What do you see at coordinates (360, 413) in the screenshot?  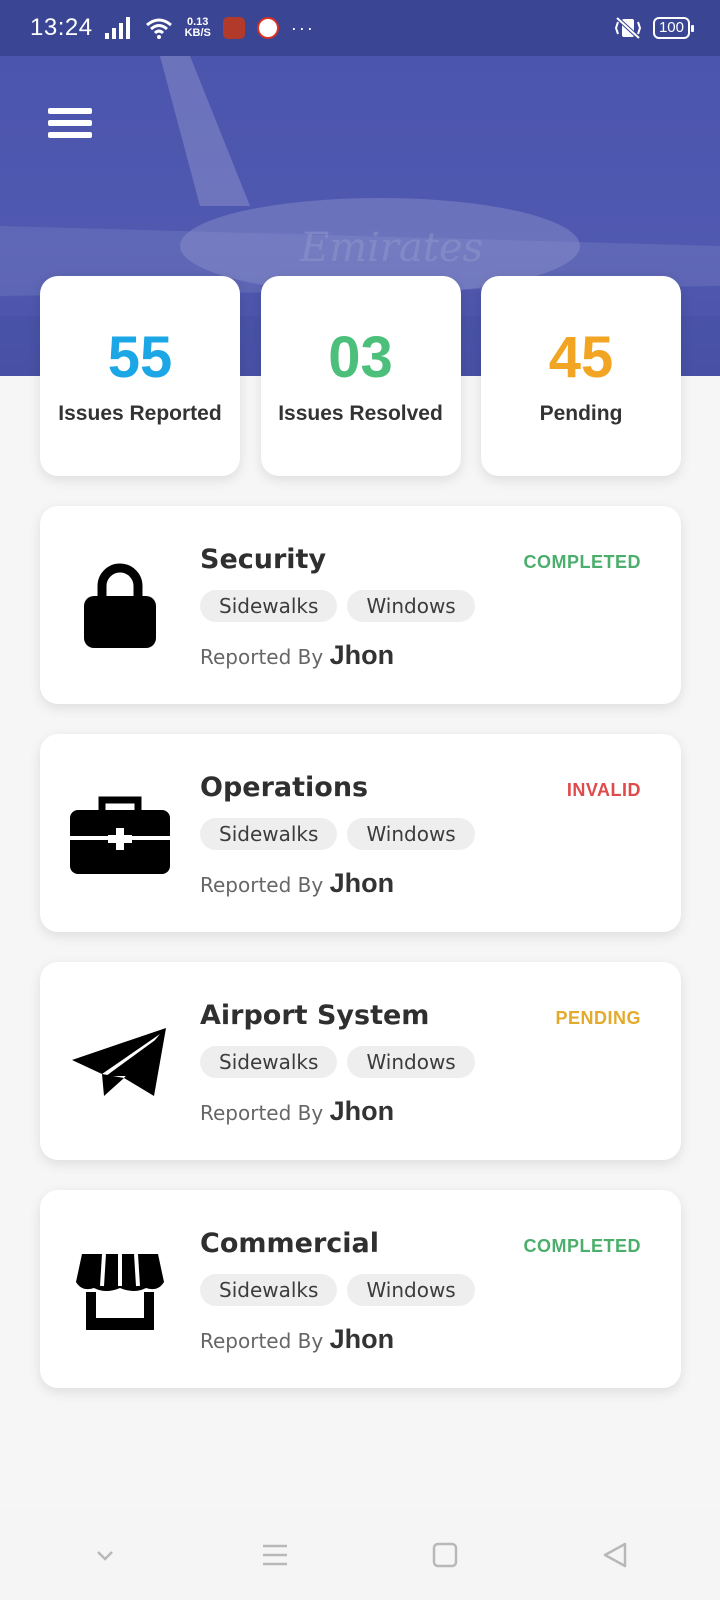 I see `stat-label: Issues Resolved` at bounding box center [360, 413].